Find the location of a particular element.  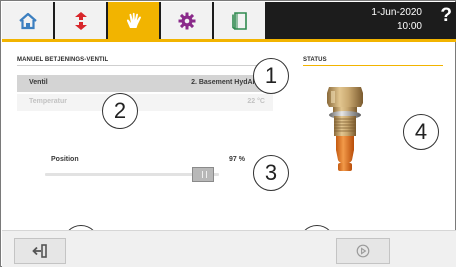

position-value: 97 % is located at coordinates (237, 159).